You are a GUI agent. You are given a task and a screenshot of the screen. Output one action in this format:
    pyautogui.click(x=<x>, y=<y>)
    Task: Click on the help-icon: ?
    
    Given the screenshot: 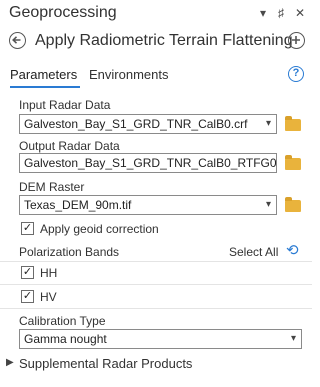 What is the action you would take?
    pyautogui.click(x=296, y=74)
    